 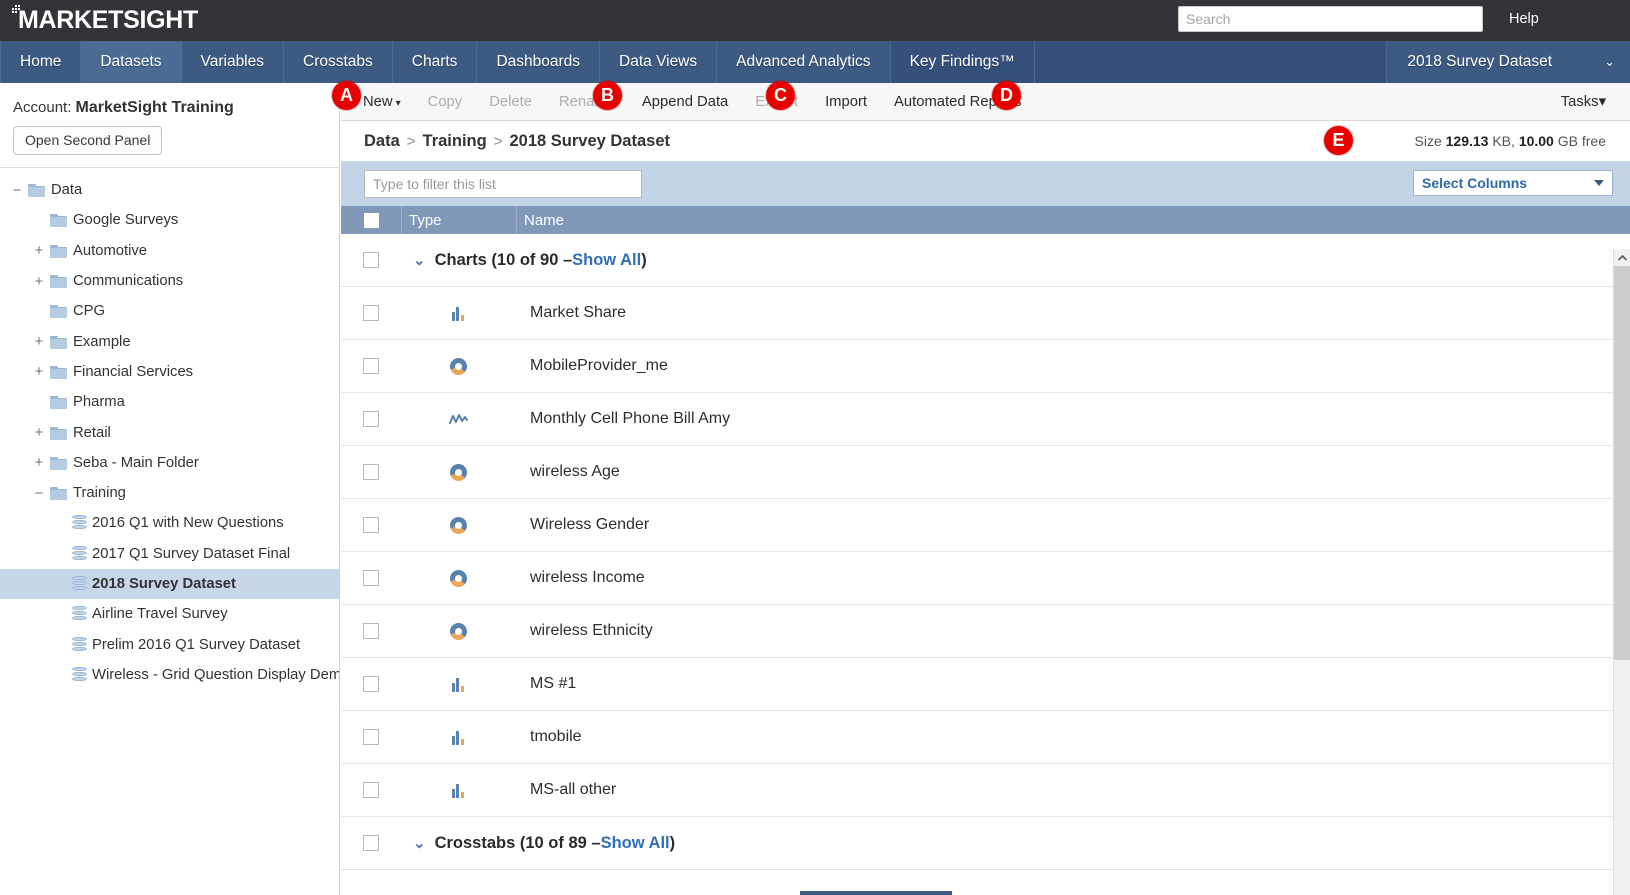 What do you see at coordinates (435, 62) in the screenshot?
I see `nav-item-charts: Charts` at bounding box center [435, 62].